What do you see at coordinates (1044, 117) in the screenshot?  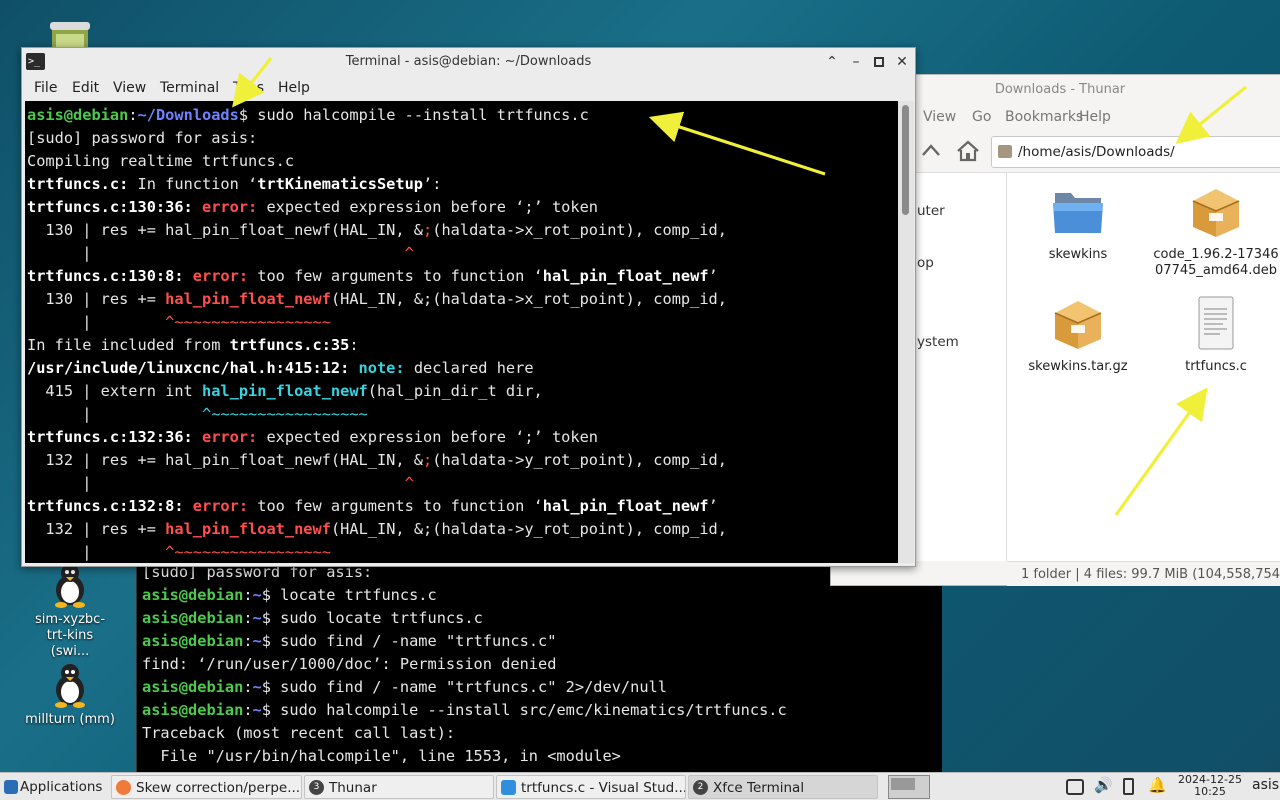 I see `thunar-menu-bookmarks: Bookmarks` at bounding box center [1044, 117].